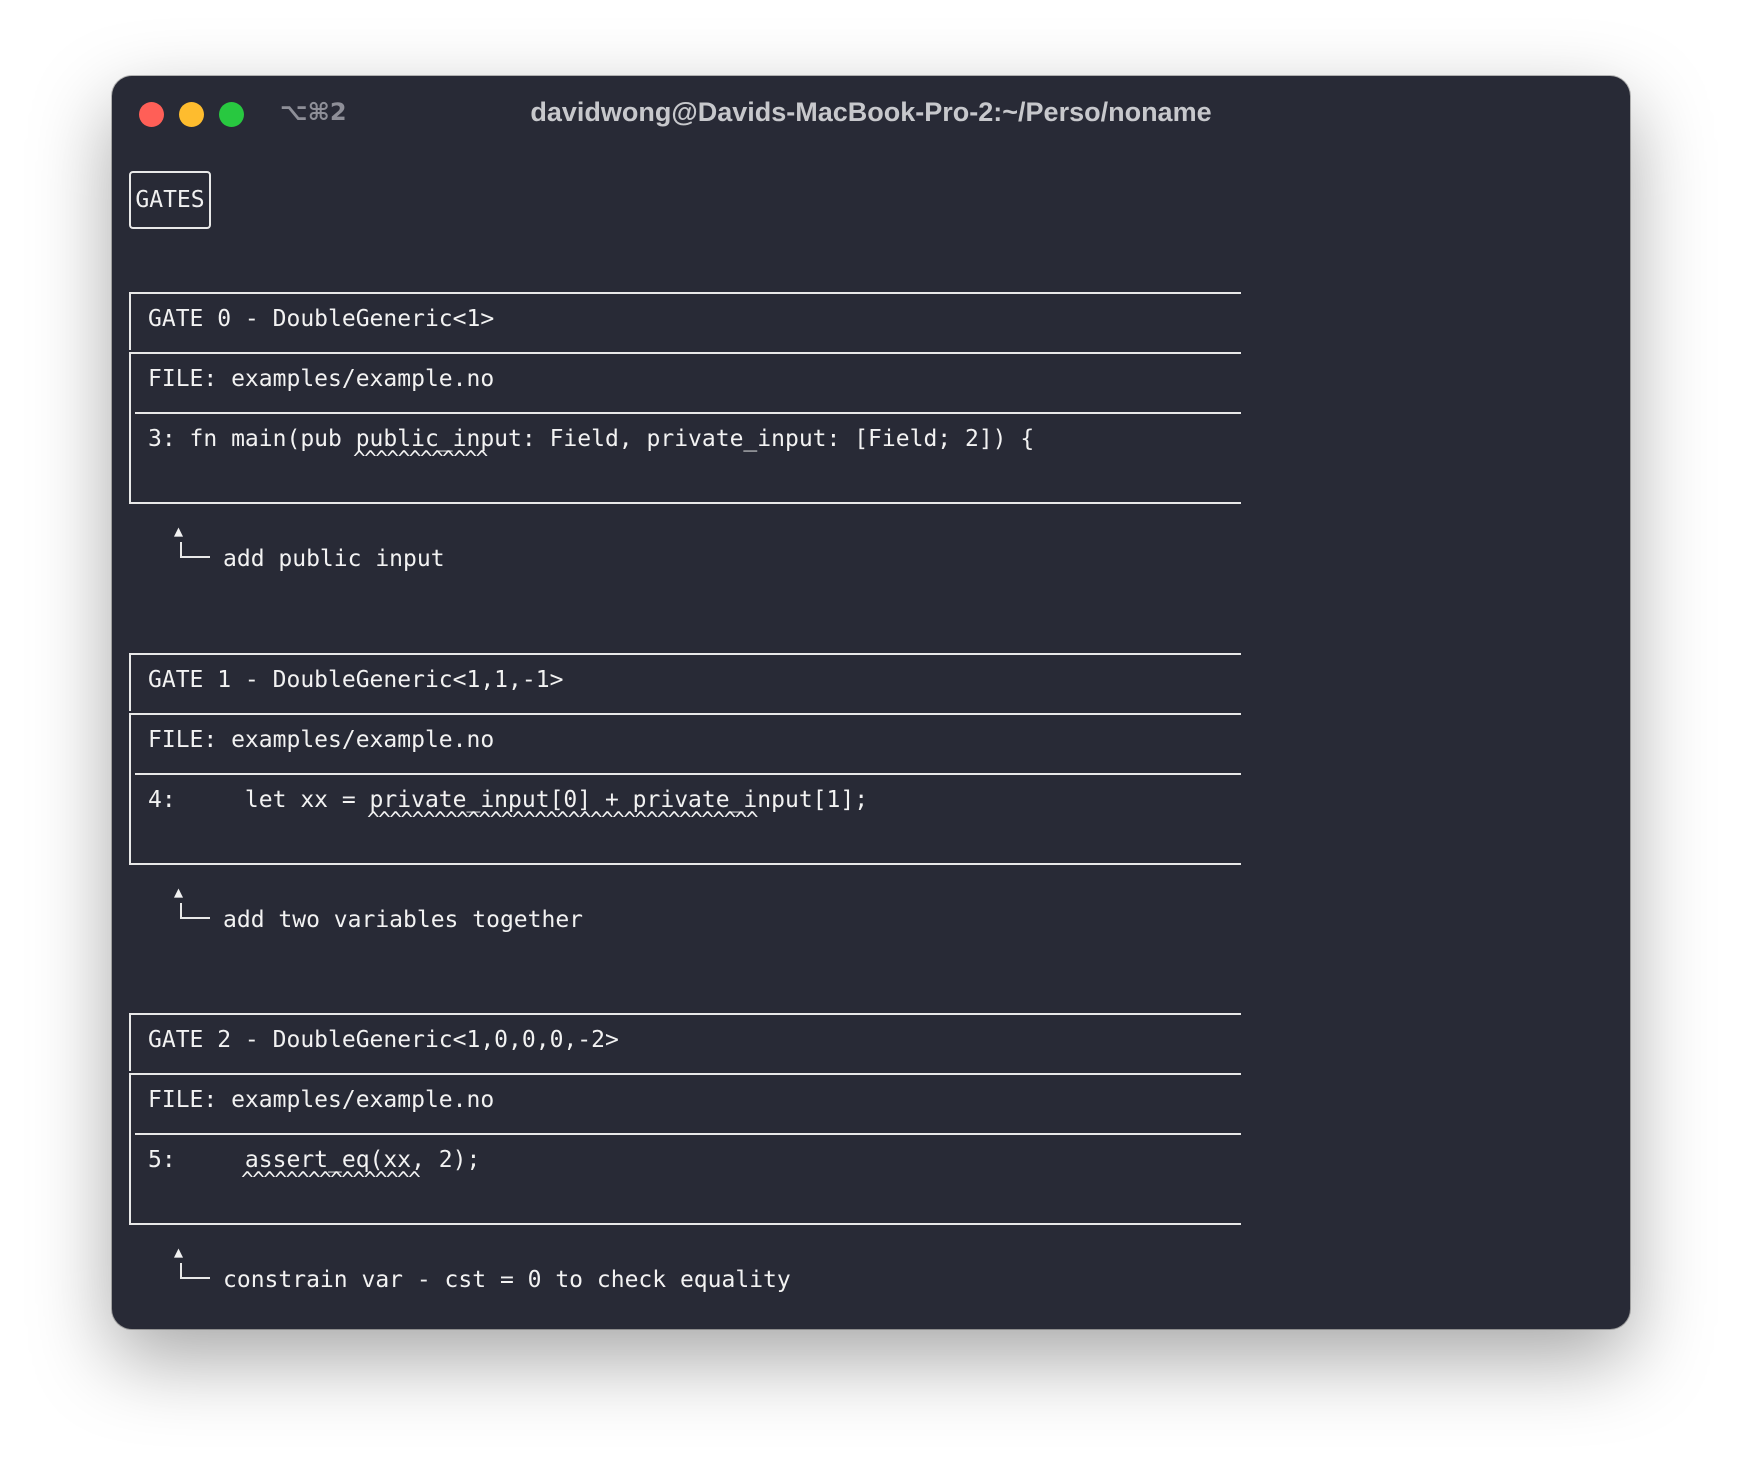 This screenshot has width=1742, height=1478. Describe the element at coordinates (403, 920) in the screenshot. I see `gate-note: add two variables together` at that location.